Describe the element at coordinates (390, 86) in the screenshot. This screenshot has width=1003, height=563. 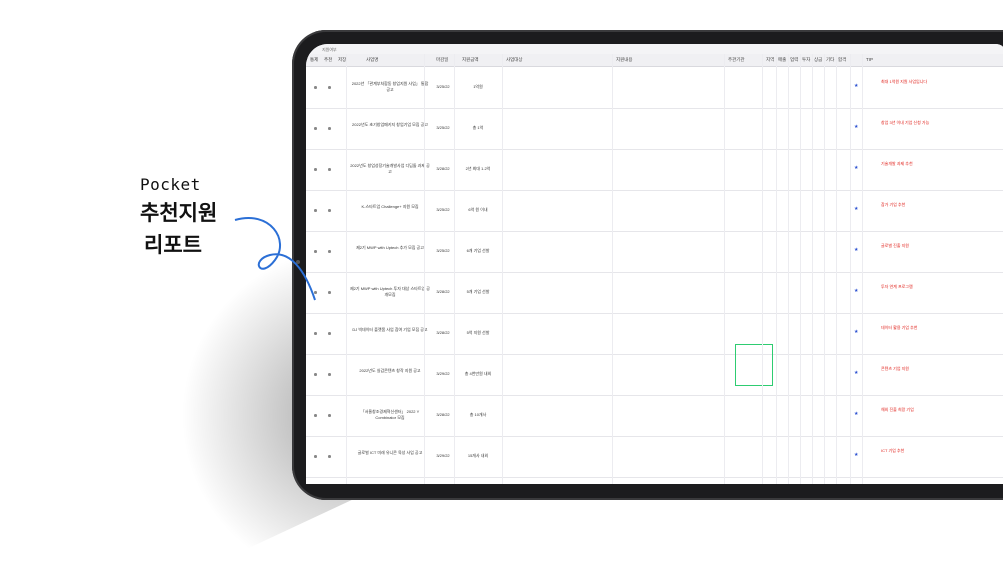
I see `row-title: 2022년 「관계부처합동 창업지원 사업」 통합 공고` at that location.